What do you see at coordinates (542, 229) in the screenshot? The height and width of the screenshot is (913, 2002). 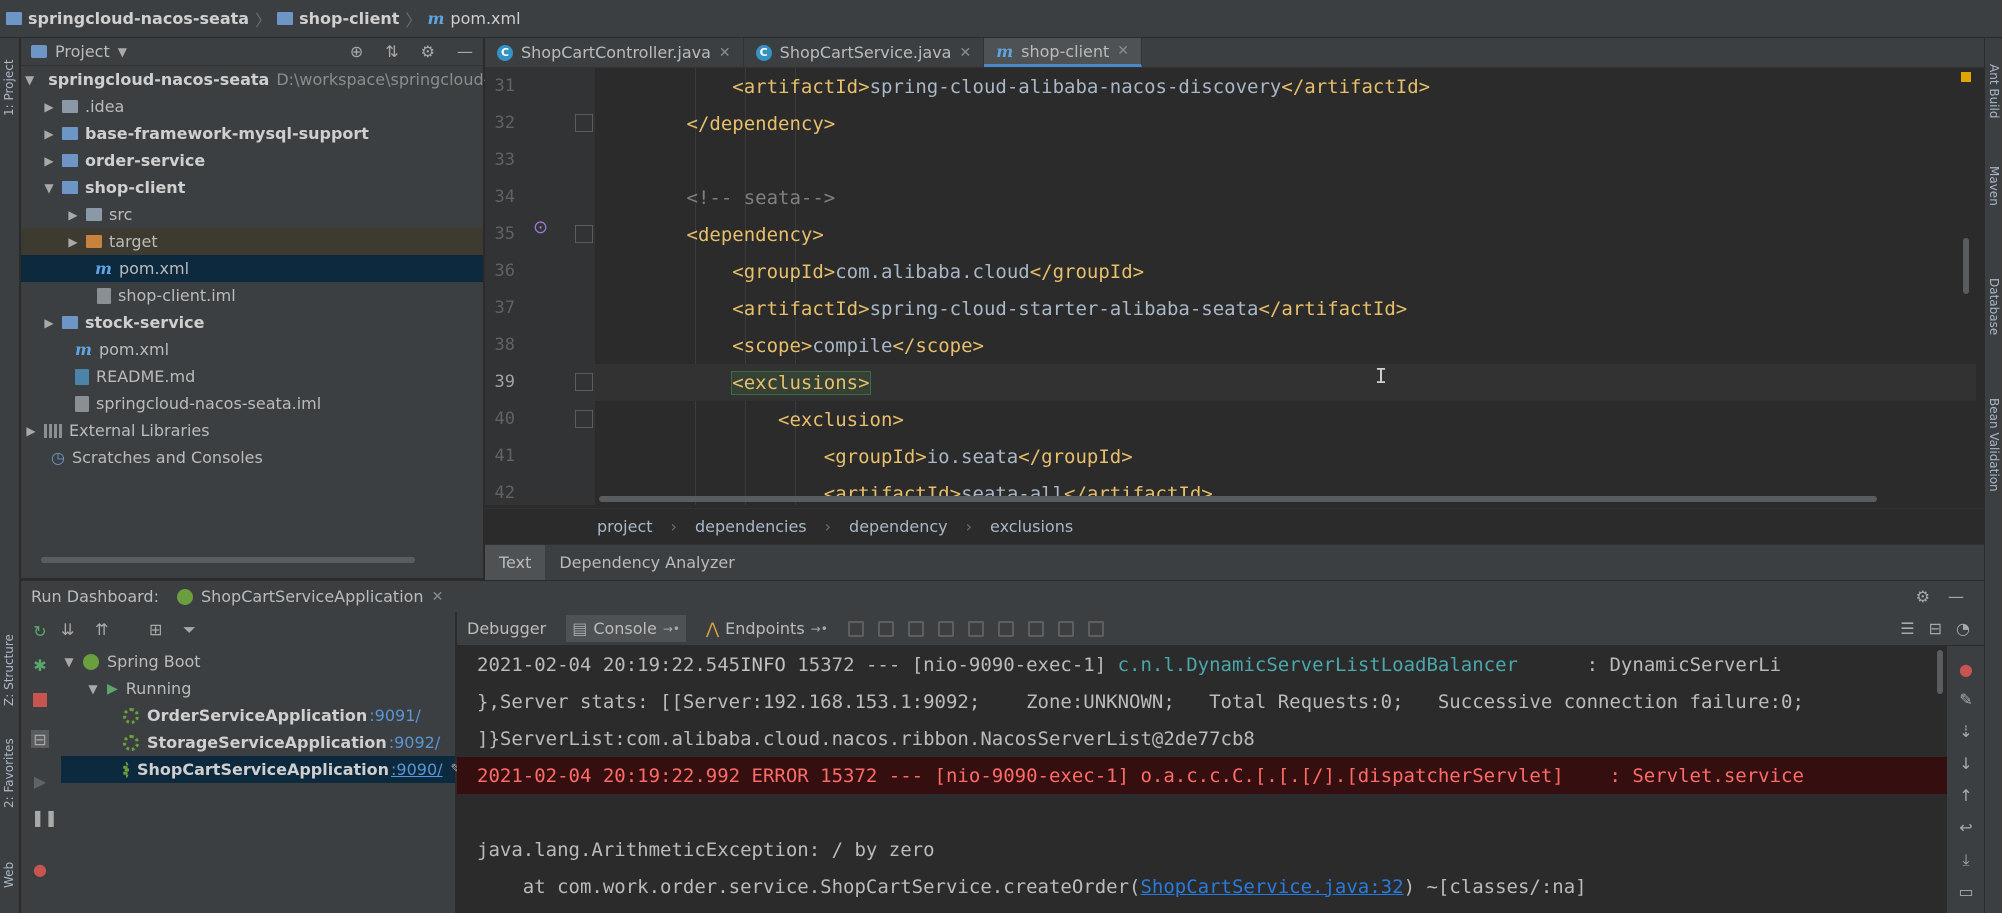 I see `maven-dependency-icon: ⊙` at bounding box center [542, 229].